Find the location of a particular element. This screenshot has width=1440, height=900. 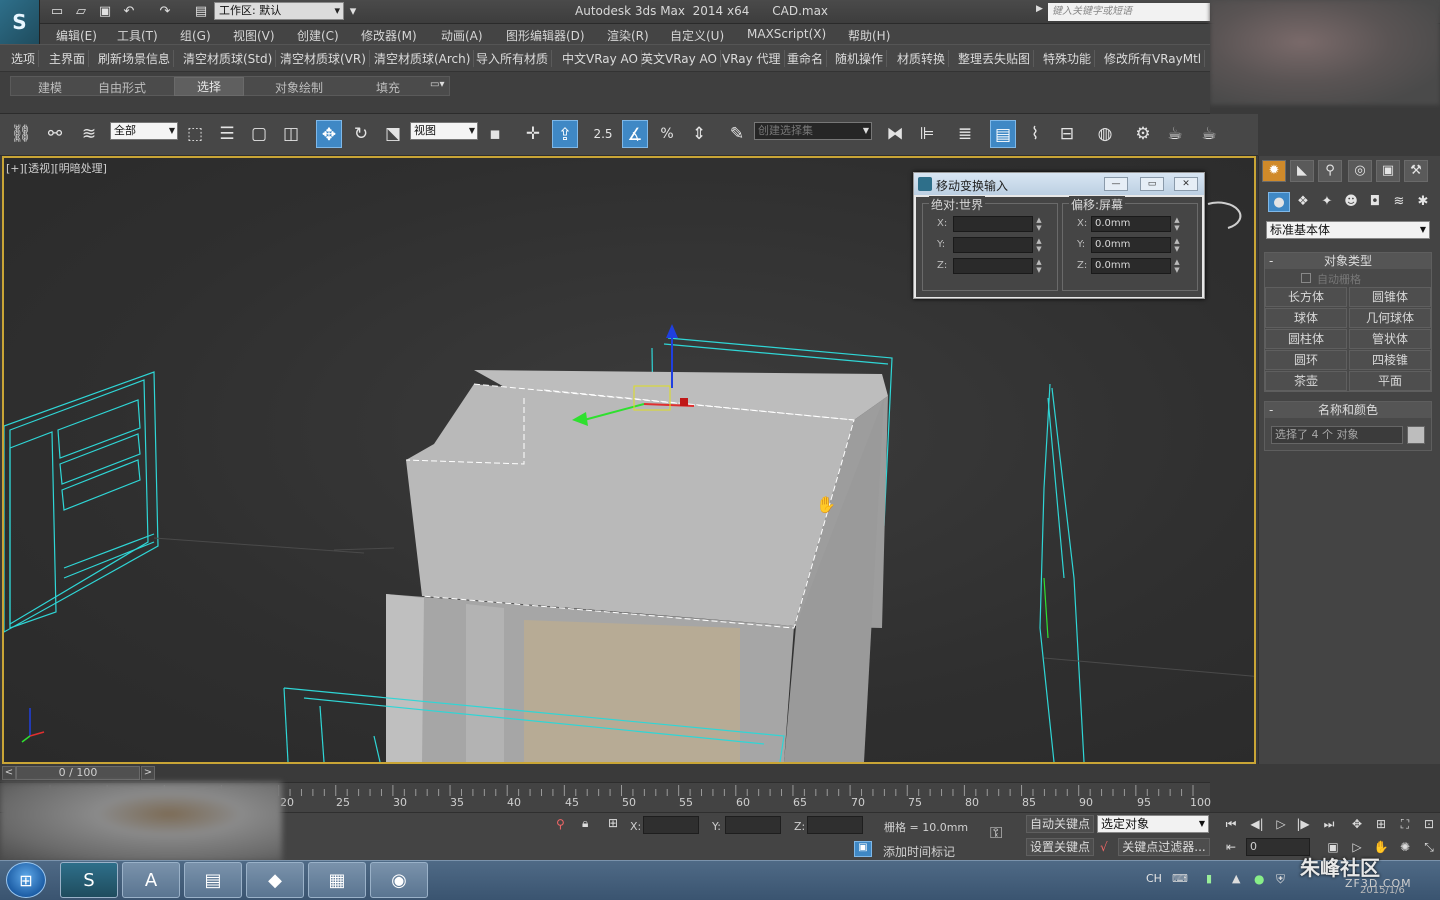

undo-icon: ↶ is located at coordinates (129, 11).